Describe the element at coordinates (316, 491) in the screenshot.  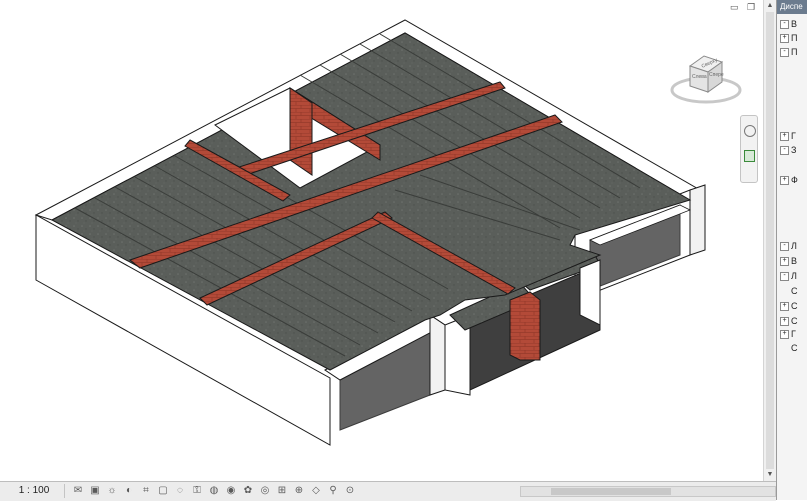
I see `design-options-icon: ◇` at that location.